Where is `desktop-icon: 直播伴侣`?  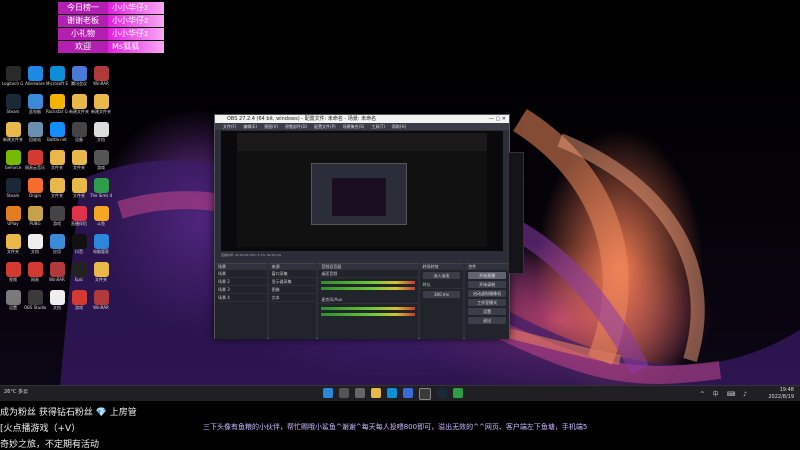
desktop-icon: 直播伴侣 is located at coordinates (79, 216).